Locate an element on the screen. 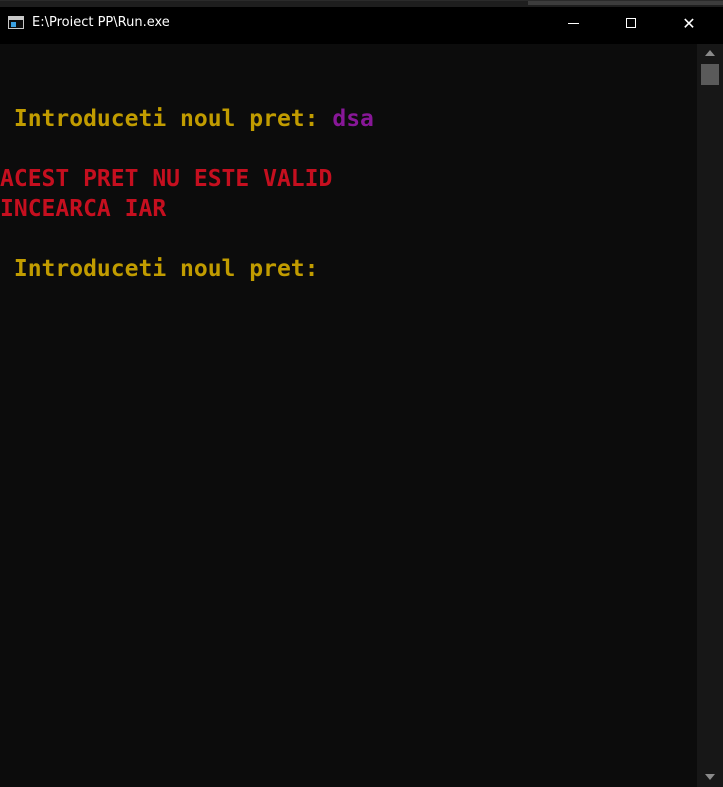 The width and height of the screenshot is (723, 787). close-icon: ✕ is located at coordinates (689, 23).